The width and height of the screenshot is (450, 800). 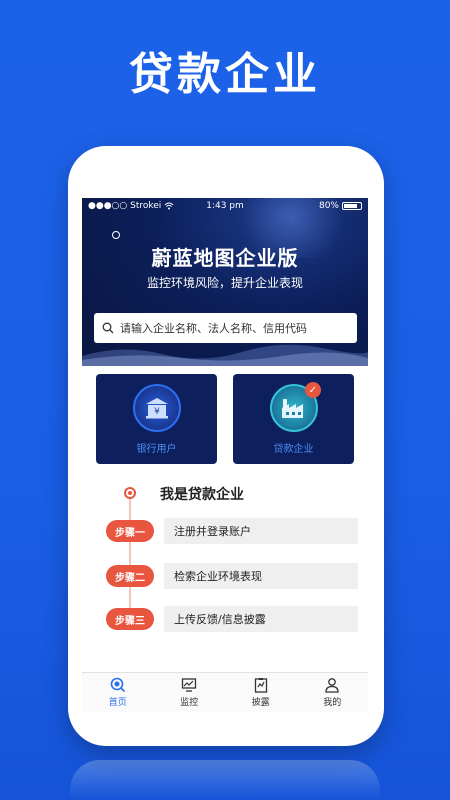 I want to click on step-2: 步骤二 检索企业环境表现, so click(x=232, y=576).